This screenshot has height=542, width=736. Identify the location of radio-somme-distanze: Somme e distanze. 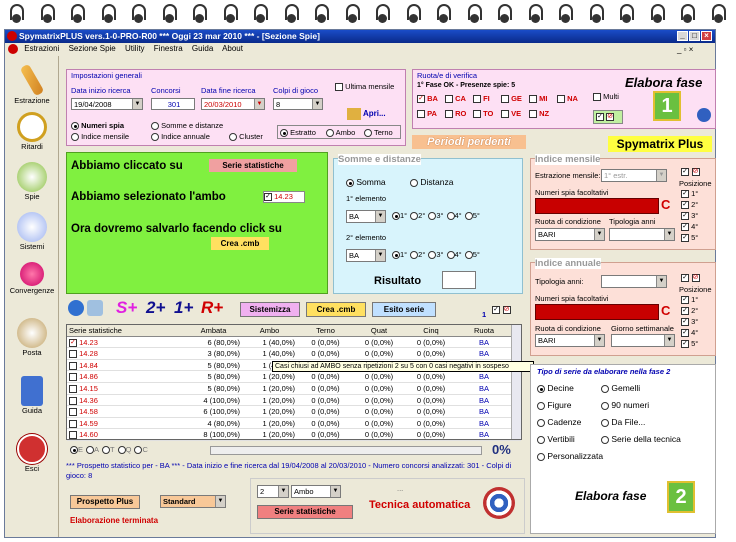
(187, 126).